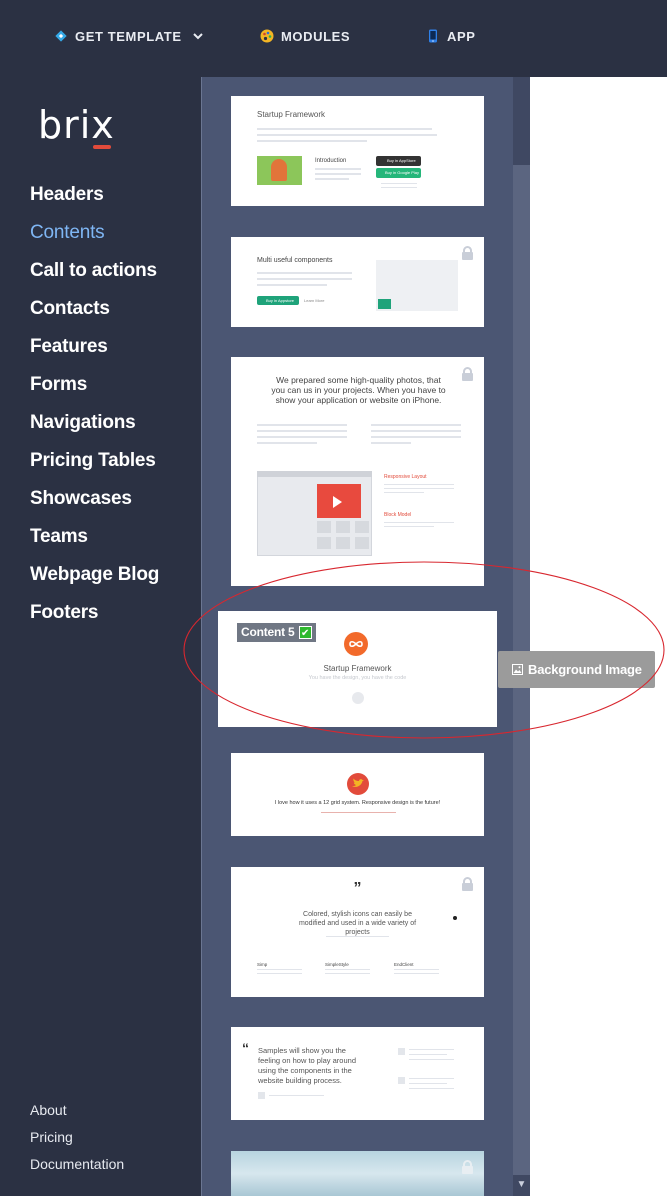 The height and width of the screenshot is (1196, 667). What do you see at coordinates (517, 669) in the screenshot?
I see `image-icon` at bounding box center [517, 669].